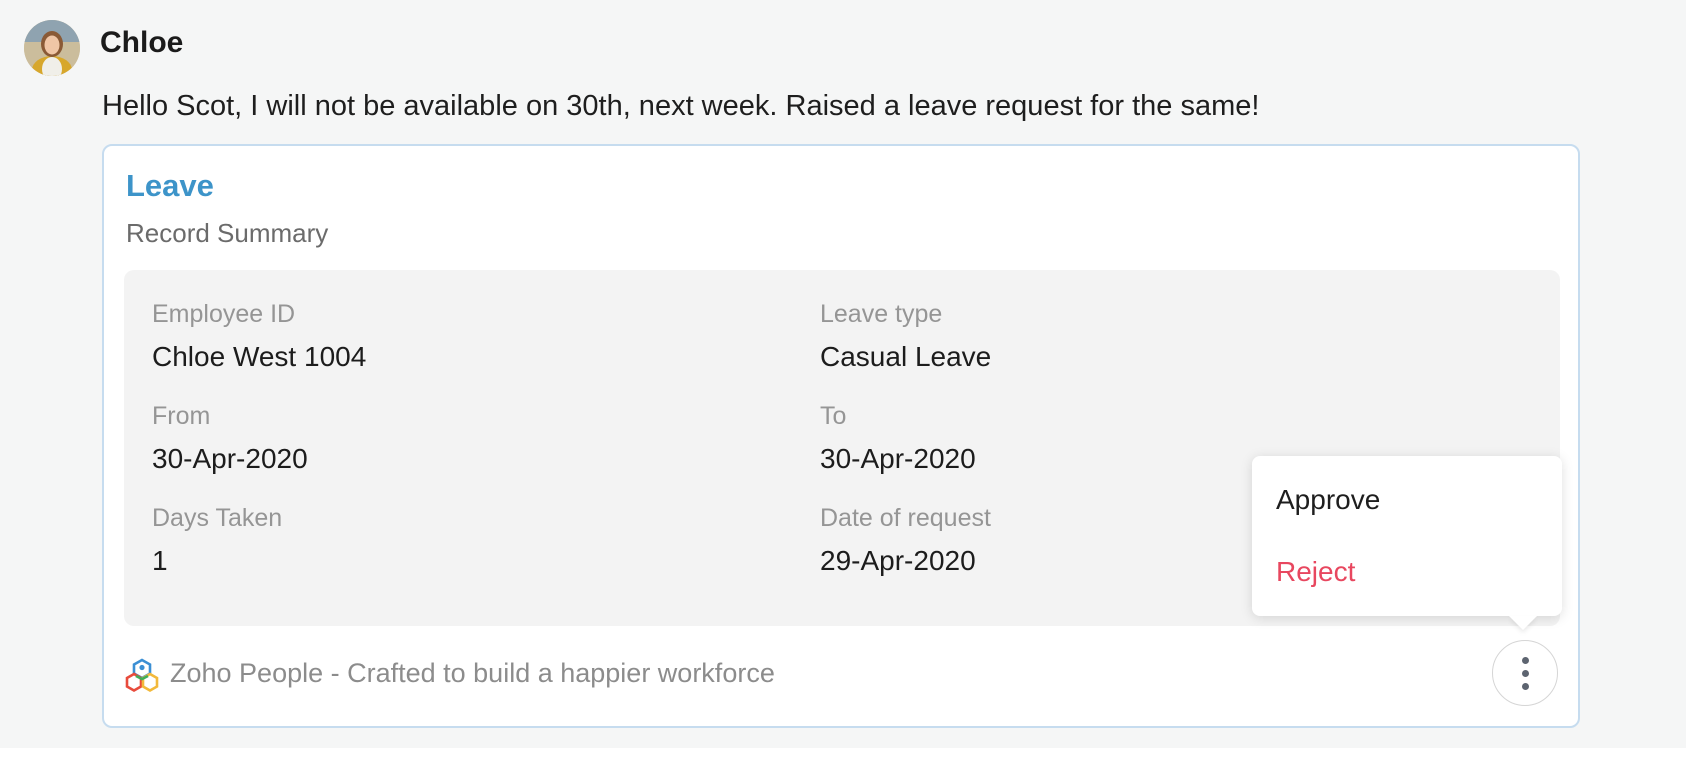  What do you see at coordinates (142, 42) in the screenshot?
I see `sender-name: Chloe` at bounding box center [142, 42].